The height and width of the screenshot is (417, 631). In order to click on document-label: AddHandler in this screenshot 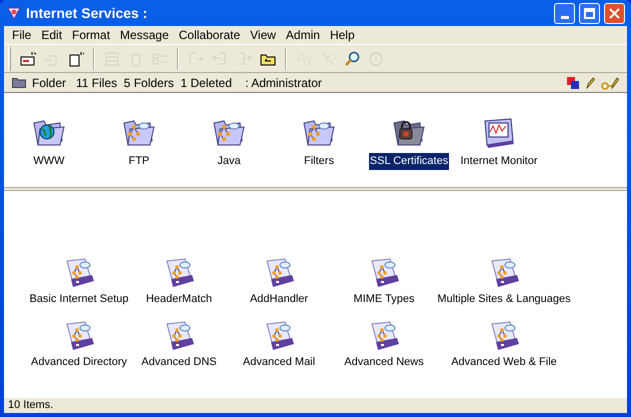, I will do `click(279, 299)`.